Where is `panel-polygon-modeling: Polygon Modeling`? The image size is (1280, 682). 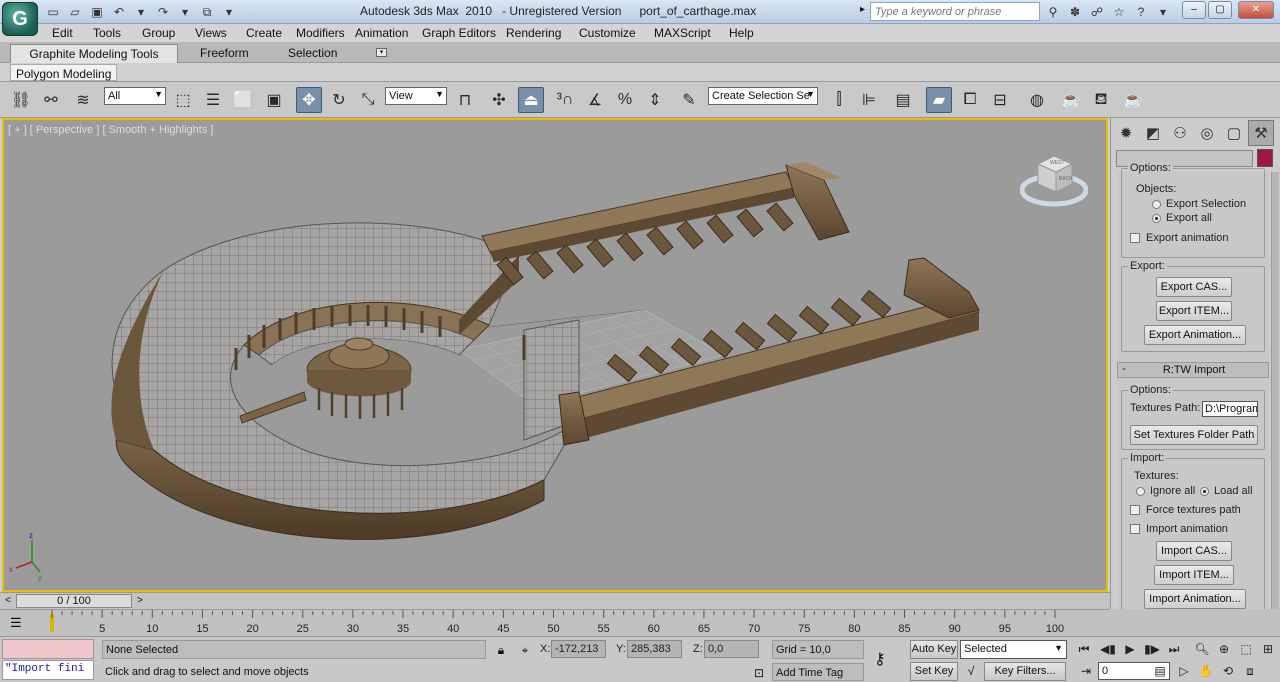 panel-polygon-modeling: Polygon Modeling is located at coordinates (64, 72).